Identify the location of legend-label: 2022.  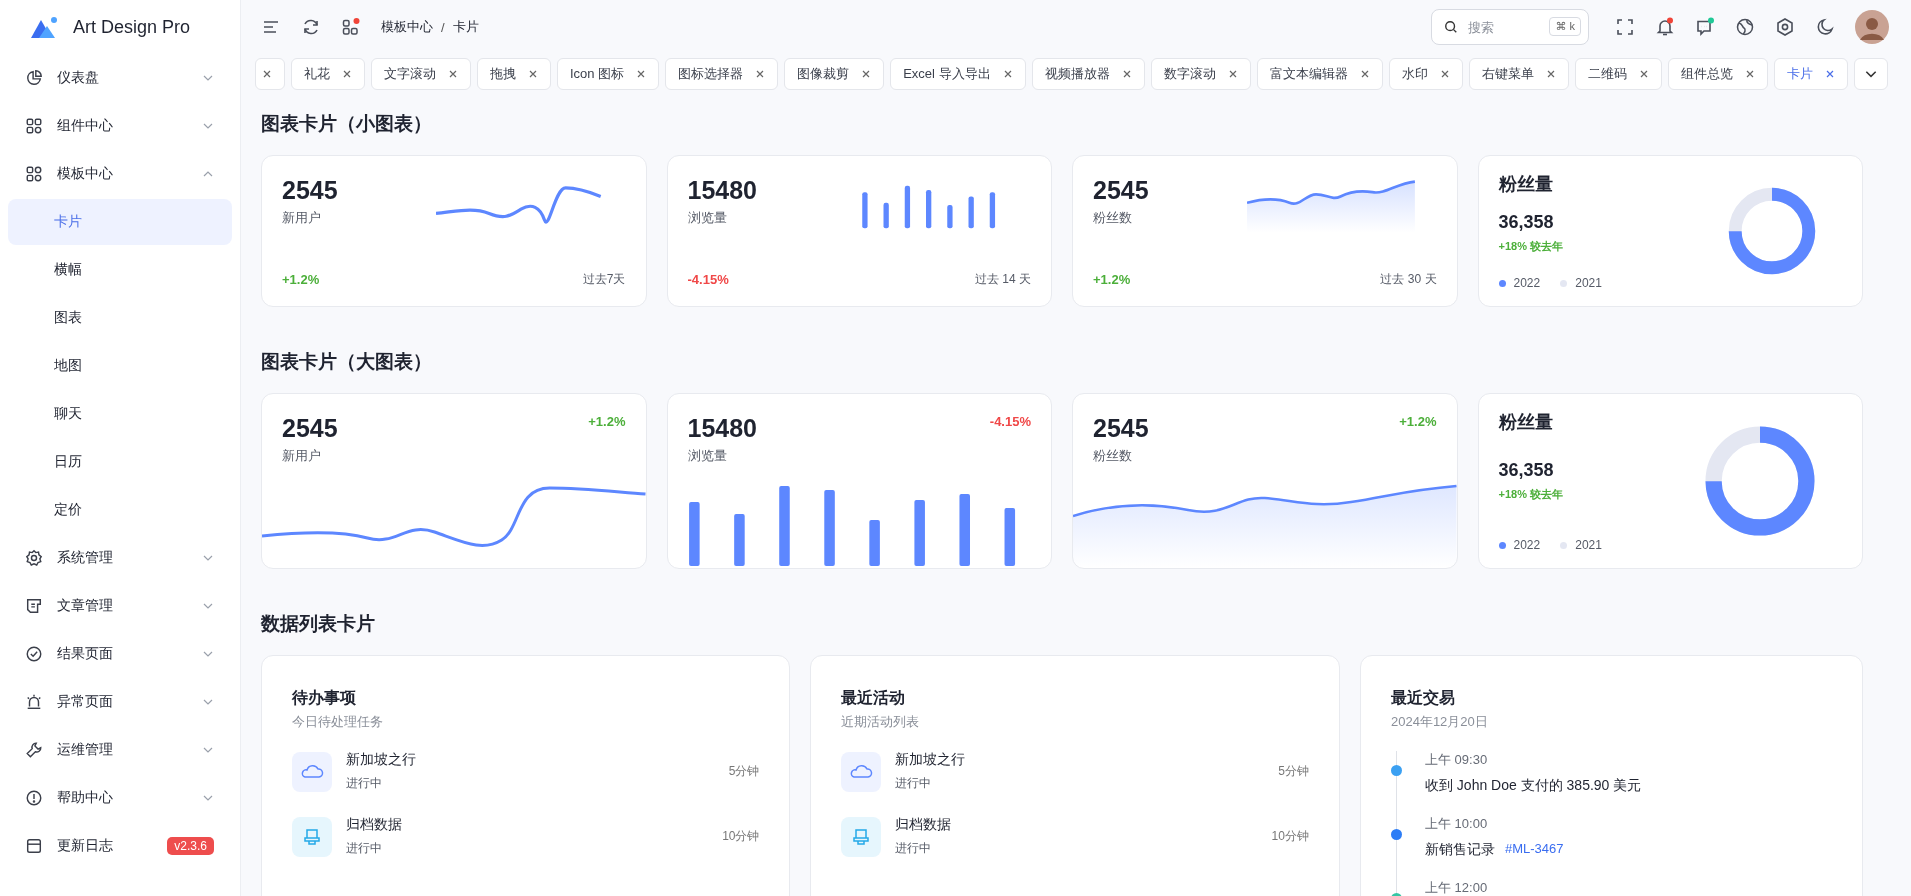
(1527, 545).